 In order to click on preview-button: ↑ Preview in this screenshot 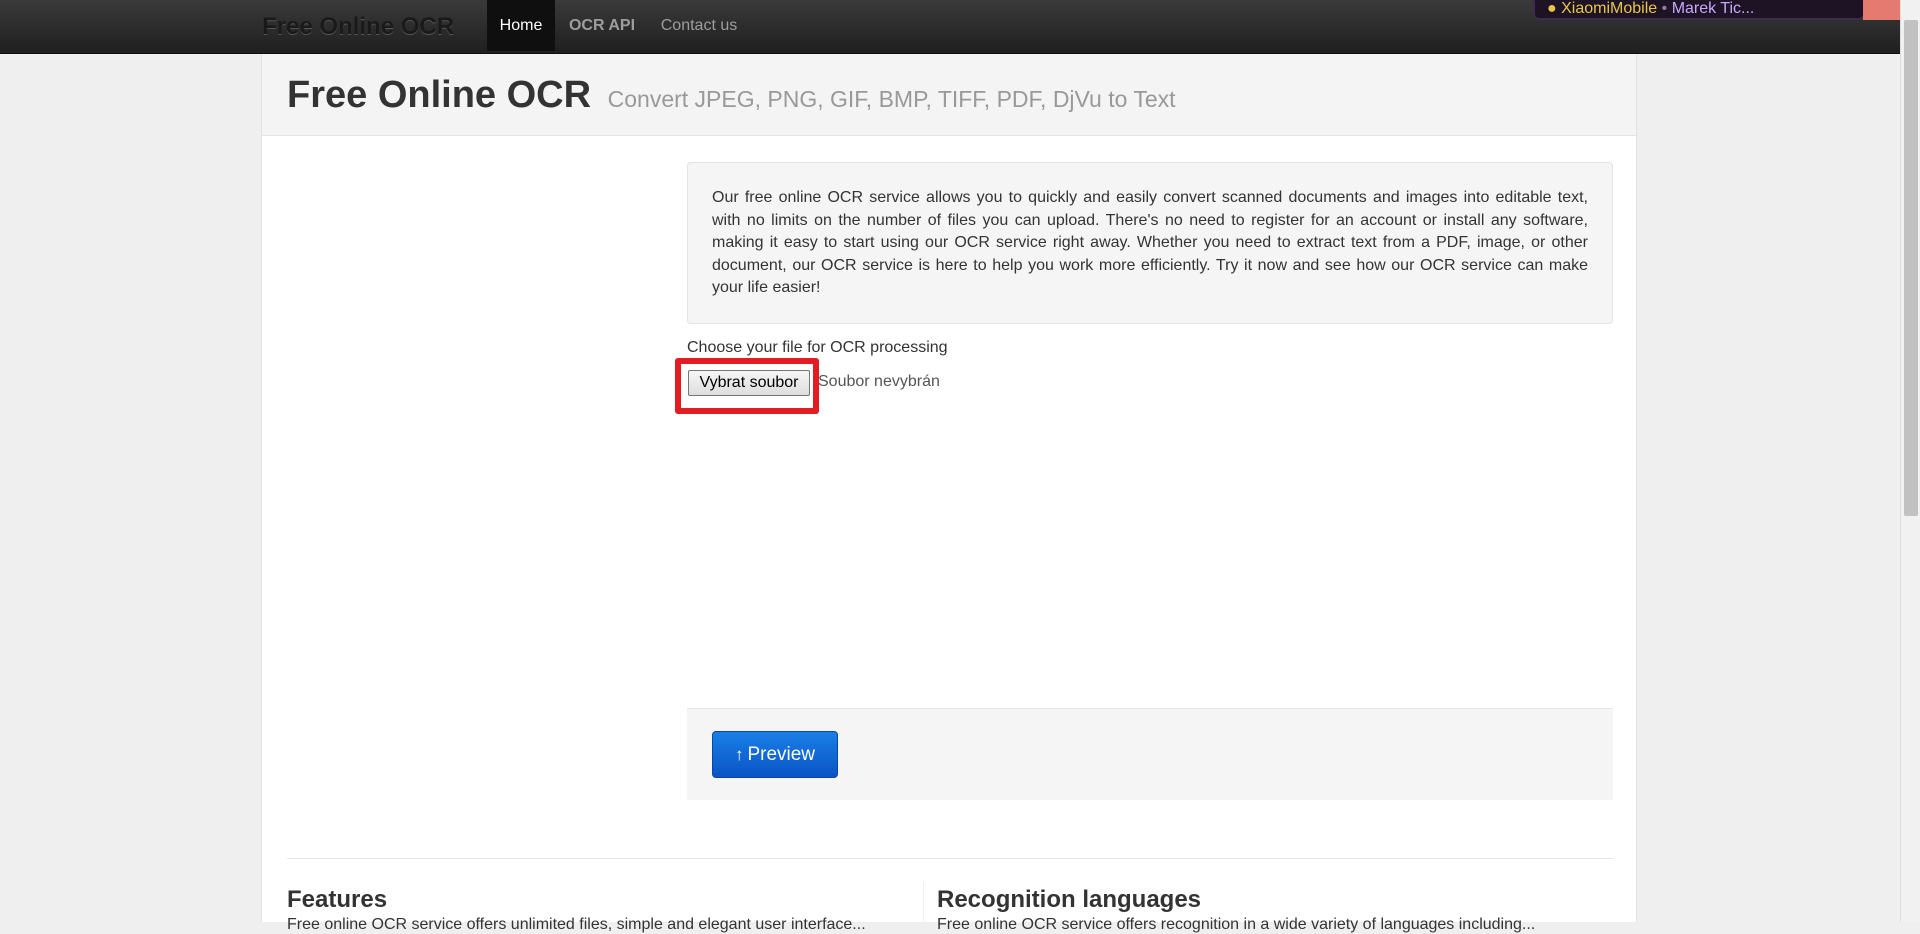, I will do `click(775, 754)`.